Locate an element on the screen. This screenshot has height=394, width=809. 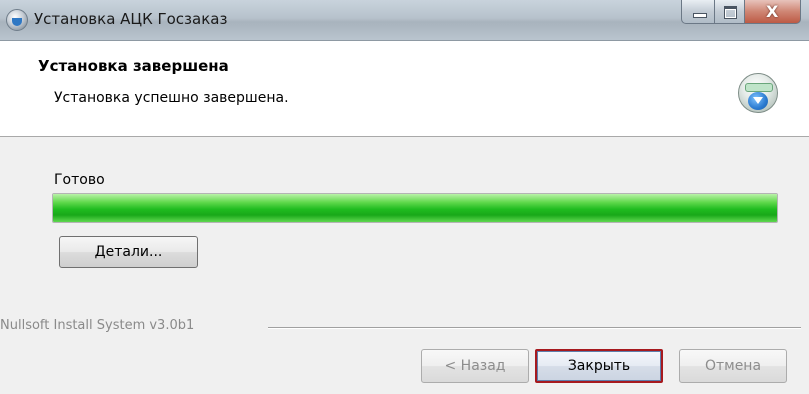
minimize-icon is located at coordinates (700, 15).